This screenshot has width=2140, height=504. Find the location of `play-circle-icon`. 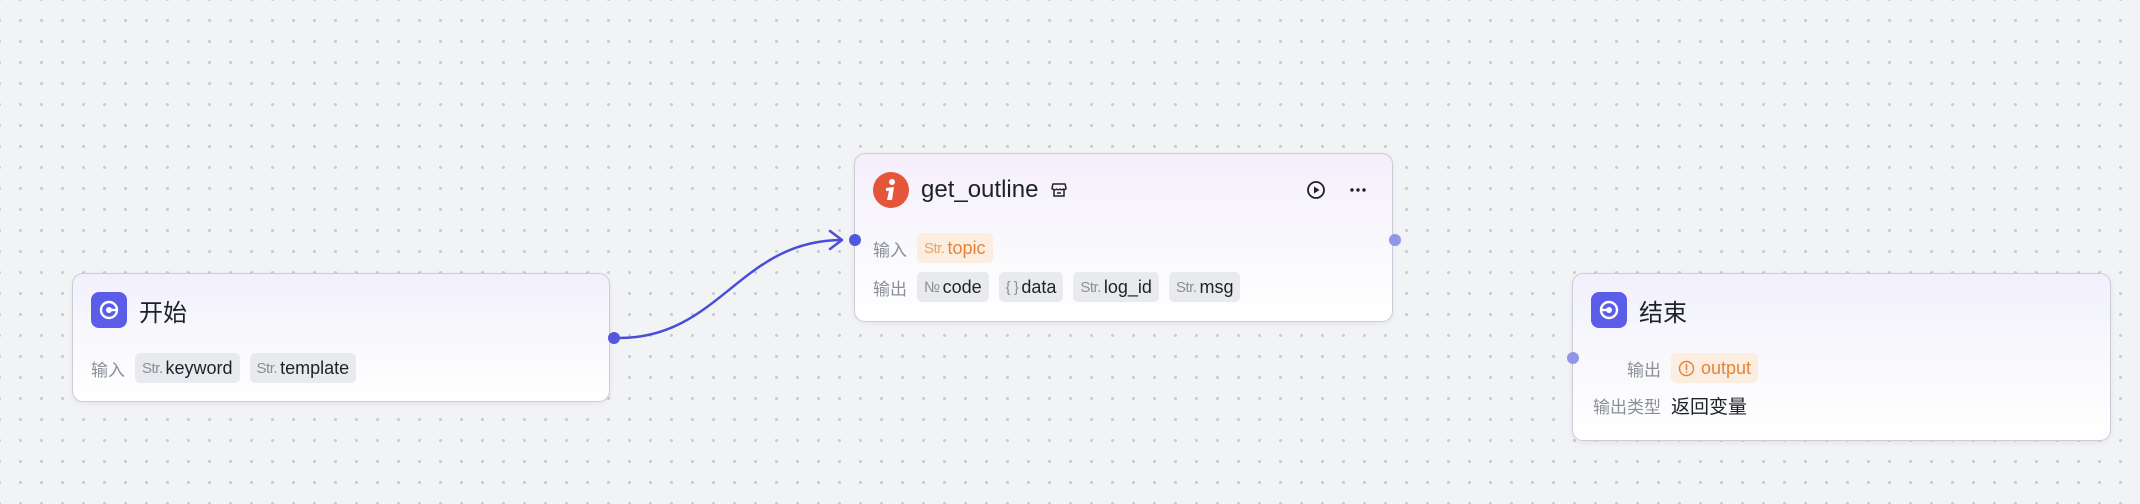

play-circle-icon is located at coordinates (1316, 190).